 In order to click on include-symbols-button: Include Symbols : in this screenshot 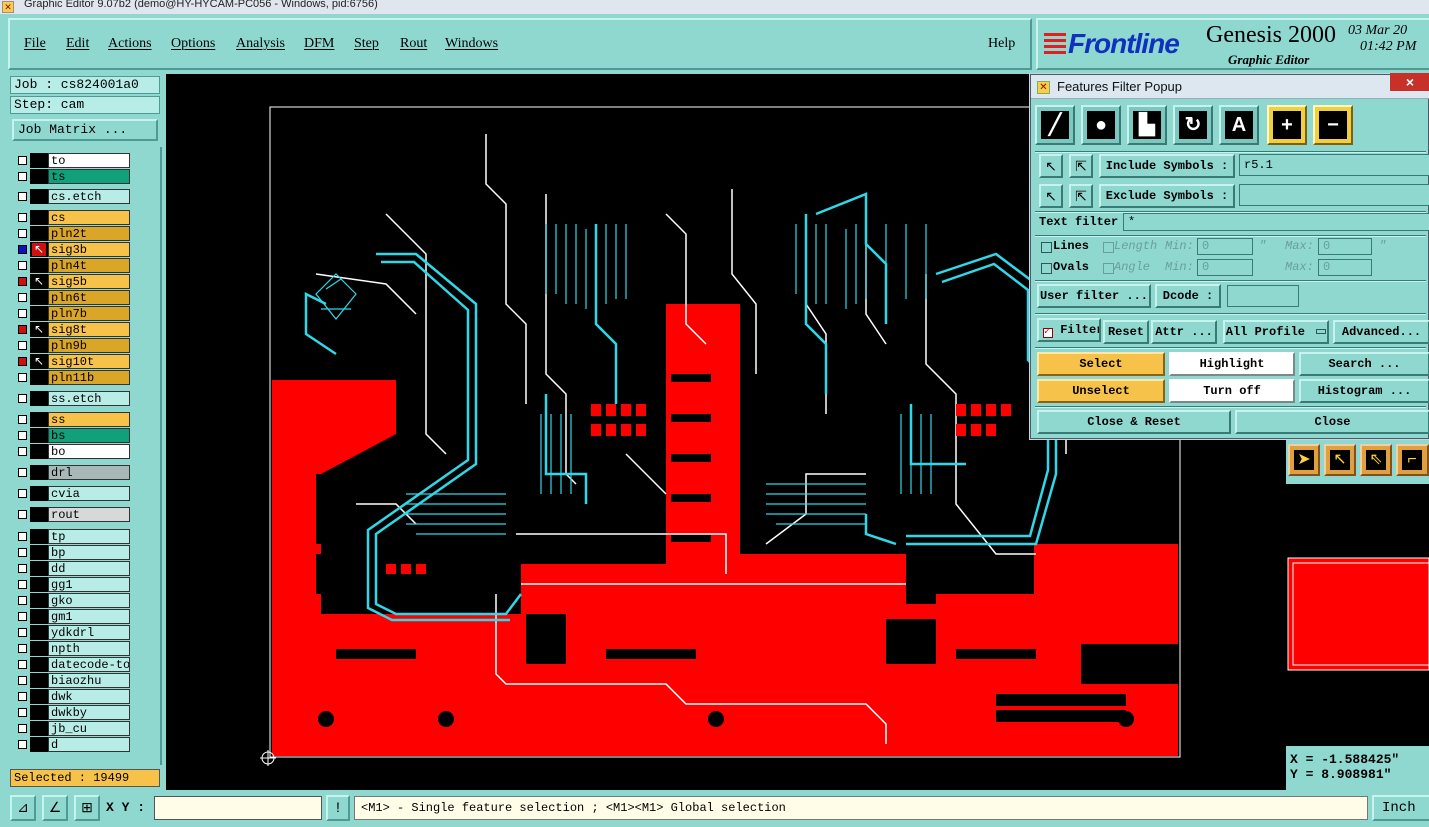, I will do `click(1167, 166)`.